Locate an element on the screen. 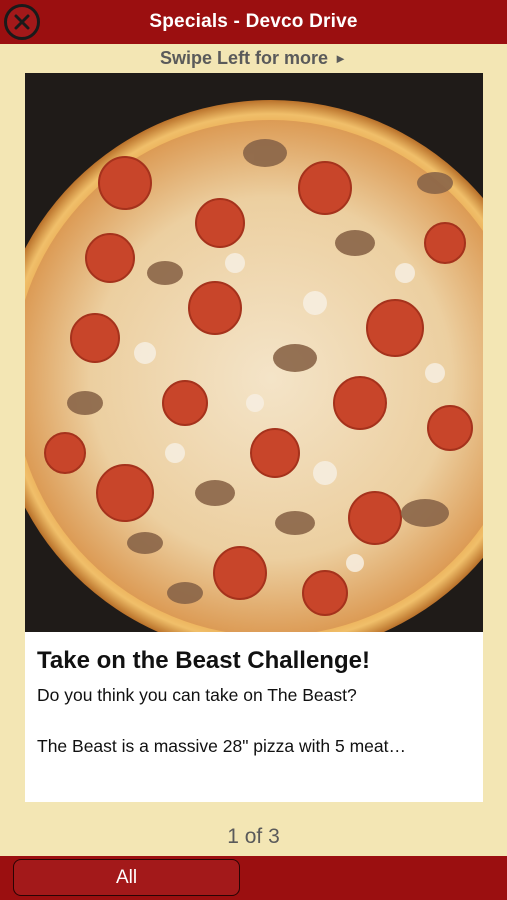 The height and width of the screenshot is (900, 507). header-bar: Specials - Devco Drive is located at coordinates (253, 22).